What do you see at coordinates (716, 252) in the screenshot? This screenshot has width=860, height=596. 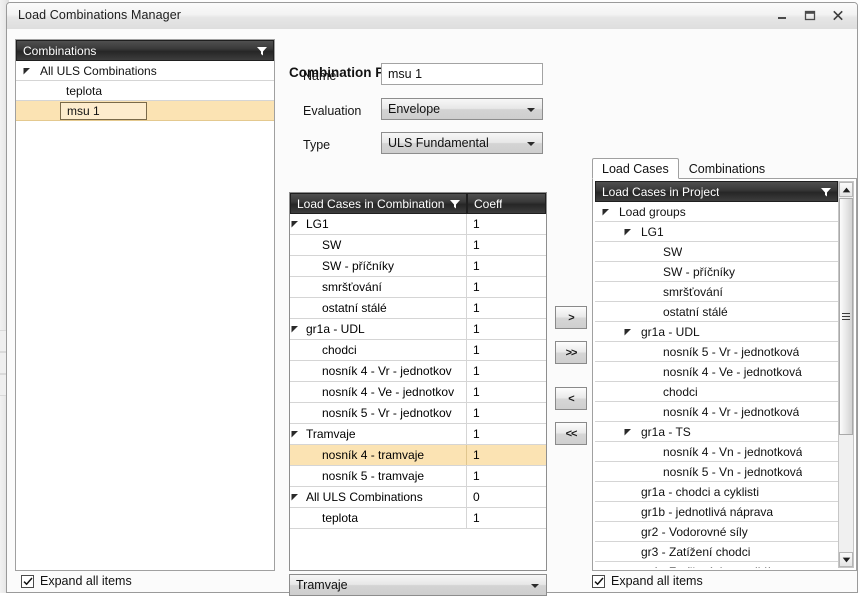 I see `project-load-case-row: SW` at bounding box center [716, 252].